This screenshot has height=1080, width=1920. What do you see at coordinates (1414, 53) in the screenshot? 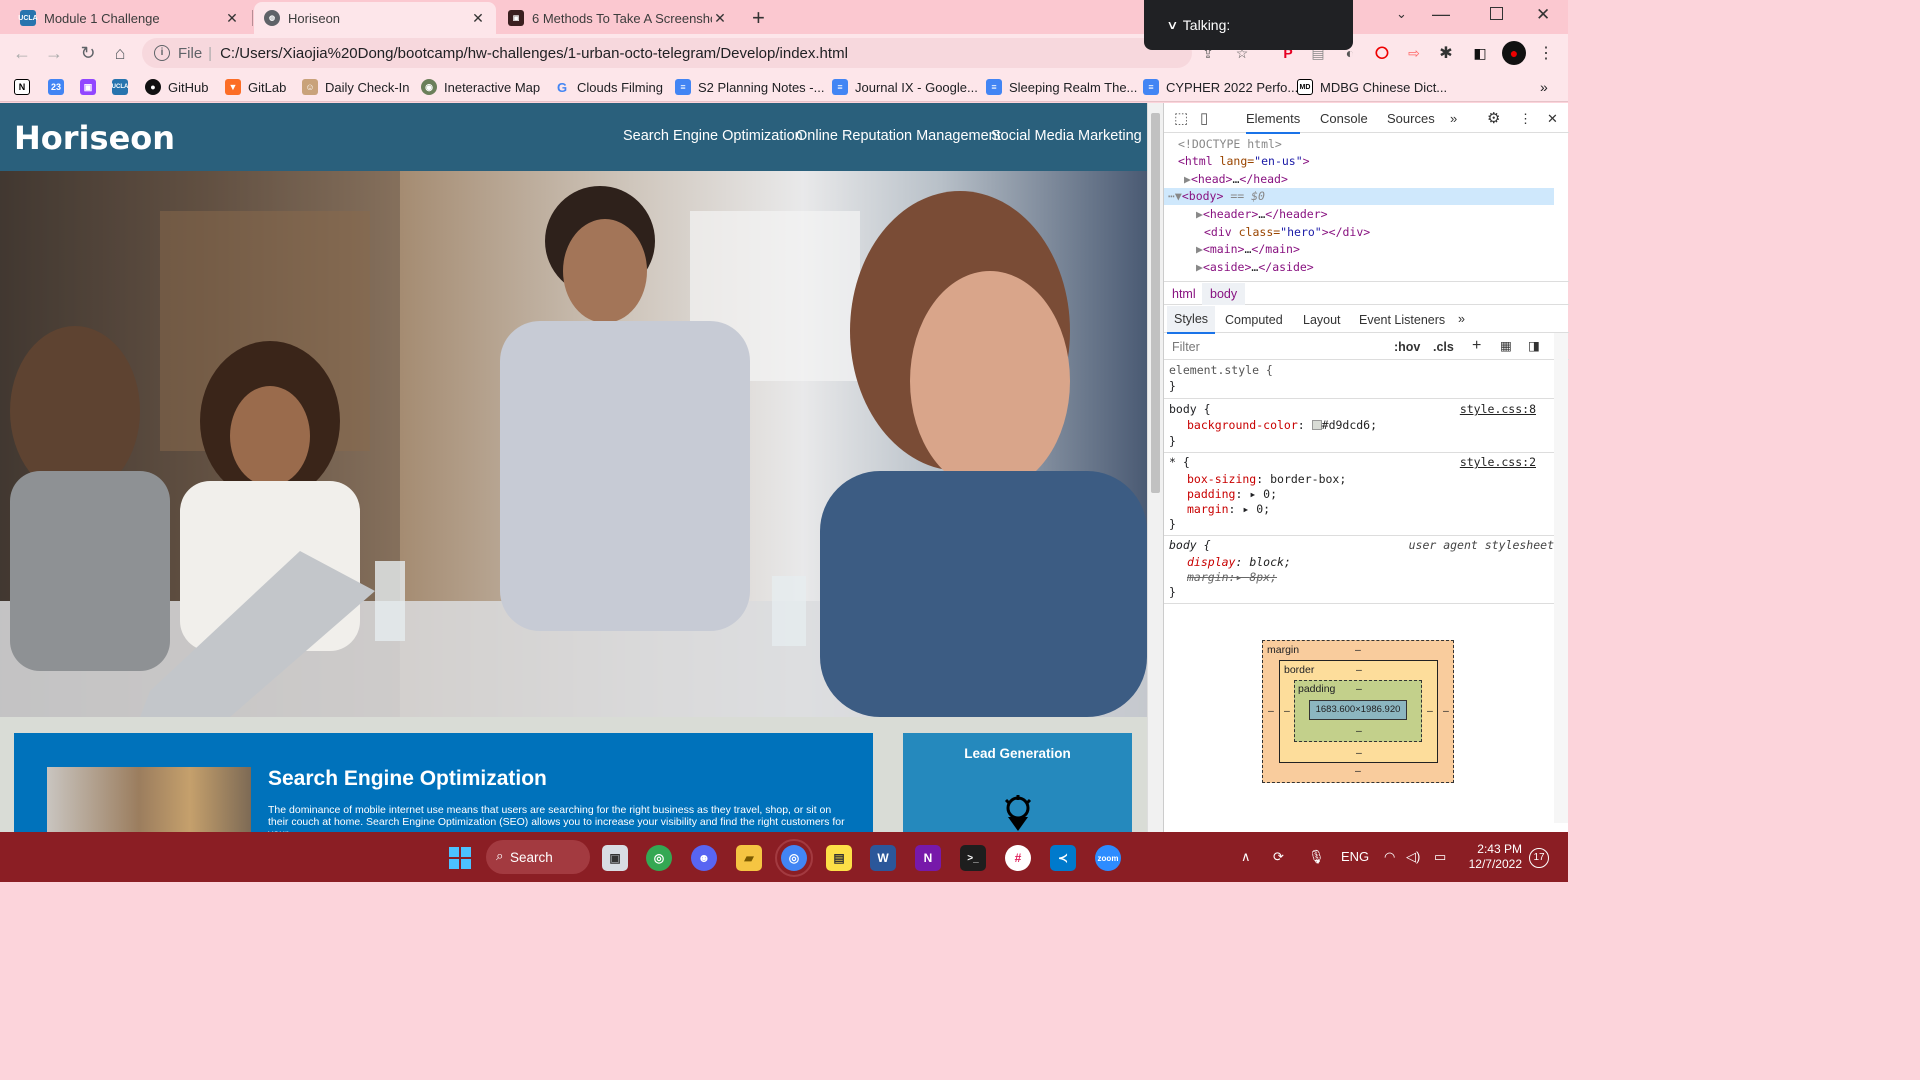
I see `extension-icon: ⇨` at bounding box center [1414, 53].